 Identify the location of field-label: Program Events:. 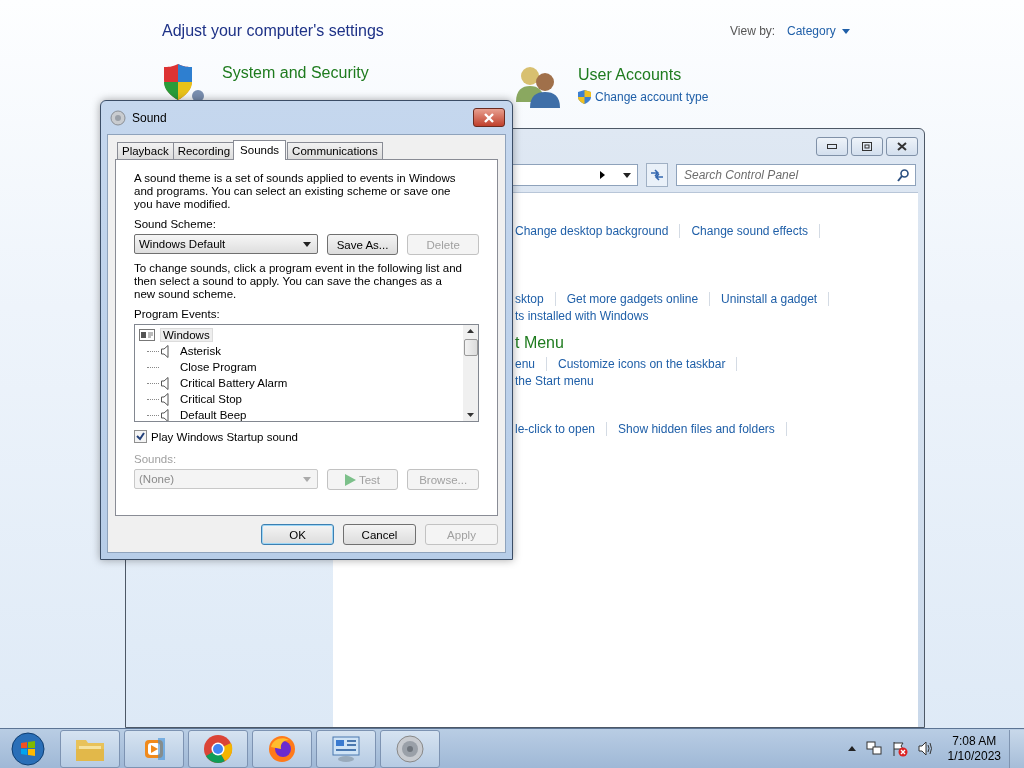
(177, 314).